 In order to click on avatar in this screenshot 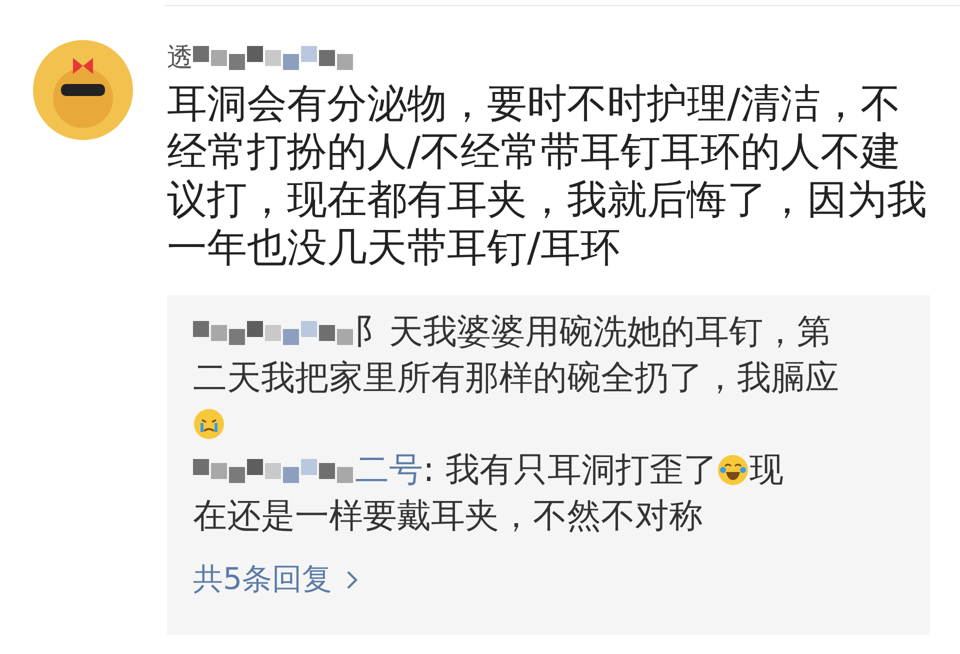, I will do `click(83, 90)`.